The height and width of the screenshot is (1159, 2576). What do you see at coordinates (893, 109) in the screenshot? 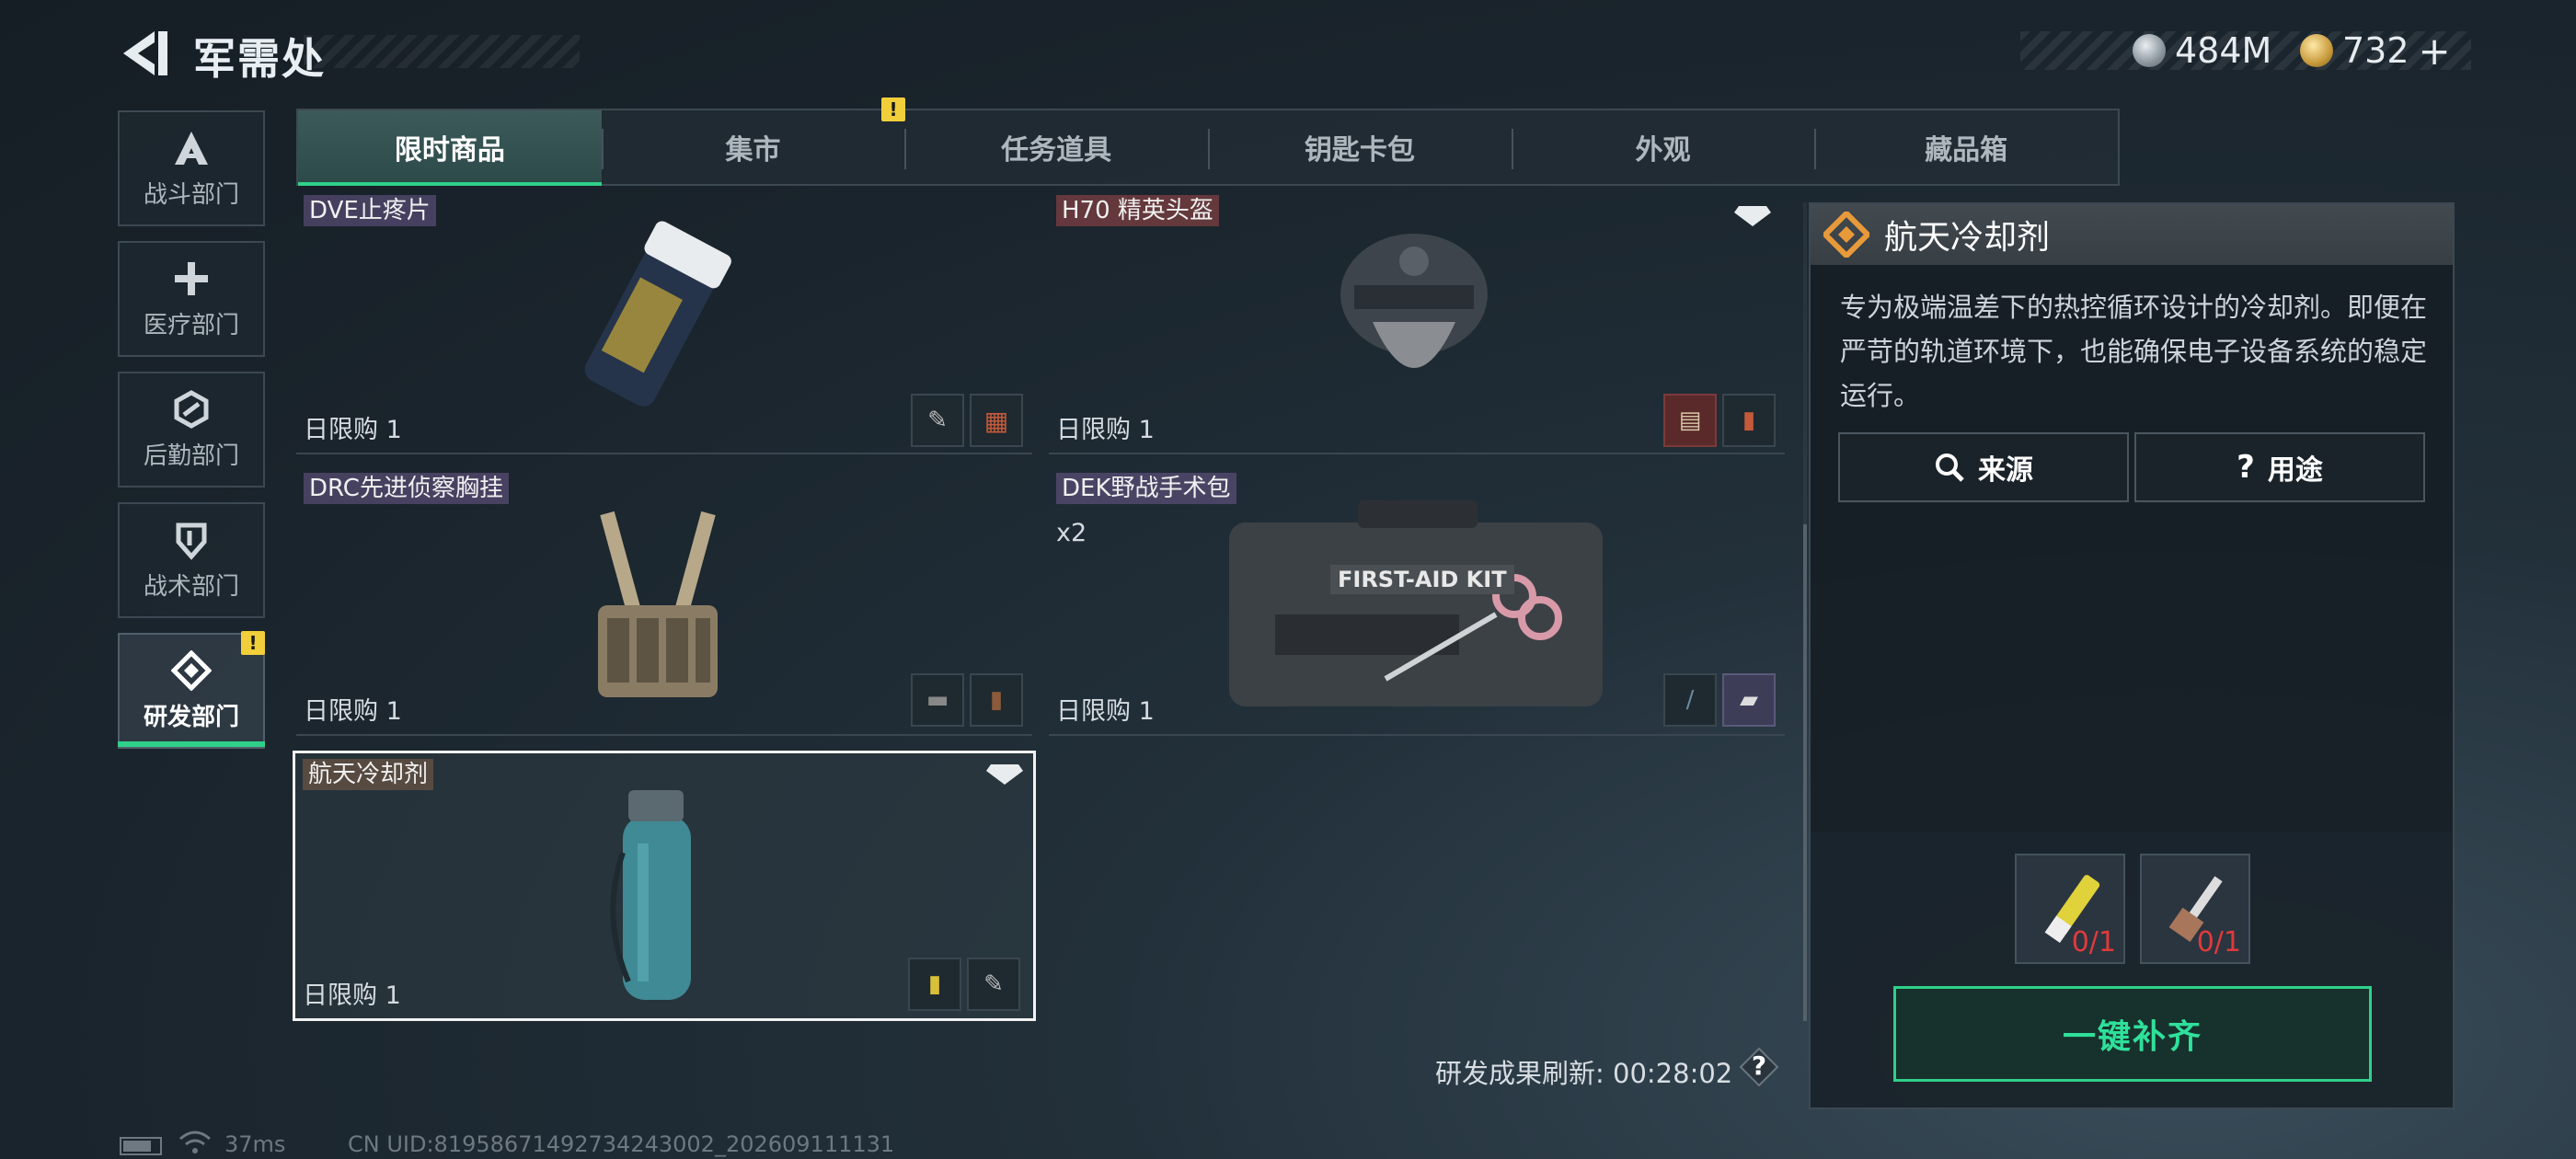
I see `market-alert-badge: !` at bounding box center [893, 109].